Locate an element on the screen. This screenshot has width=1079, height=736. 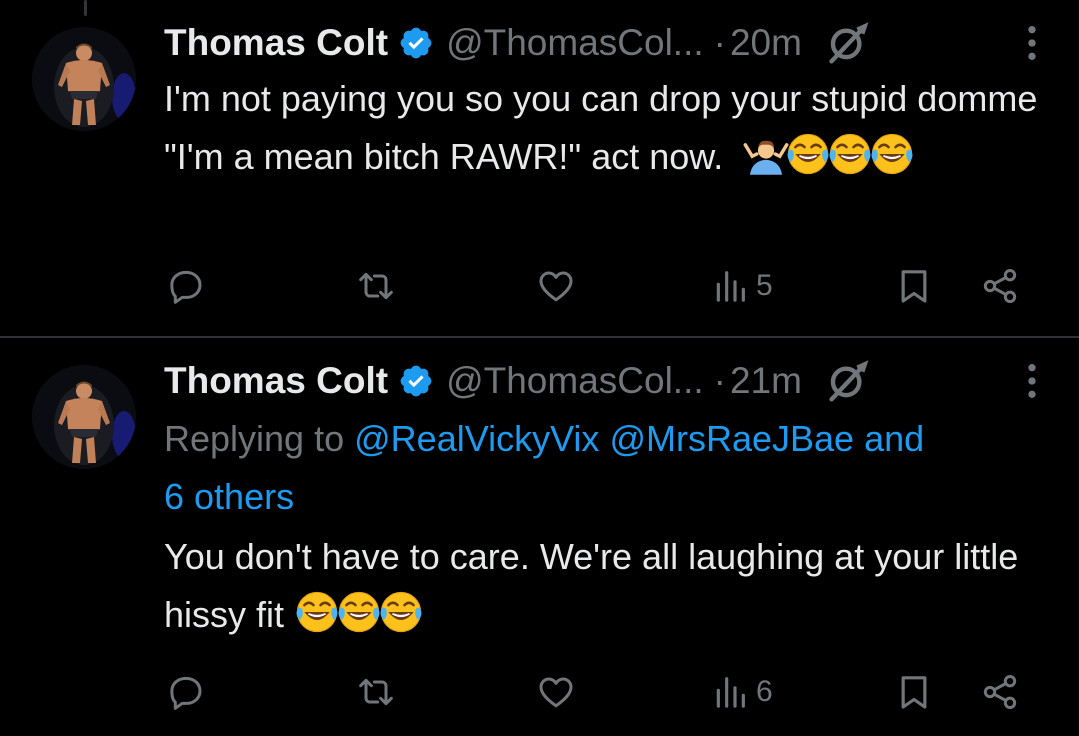
and-text: and is located at coordinates (894, 438).